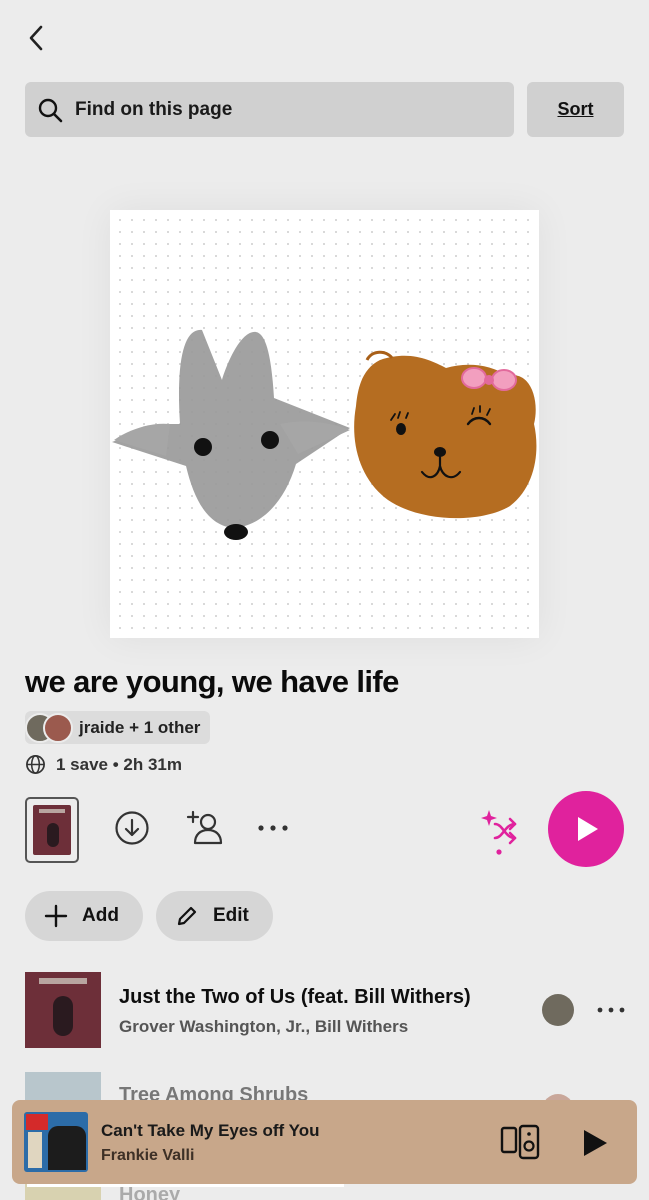  I want to click on playback-progress-bar, so click(185, 1185).